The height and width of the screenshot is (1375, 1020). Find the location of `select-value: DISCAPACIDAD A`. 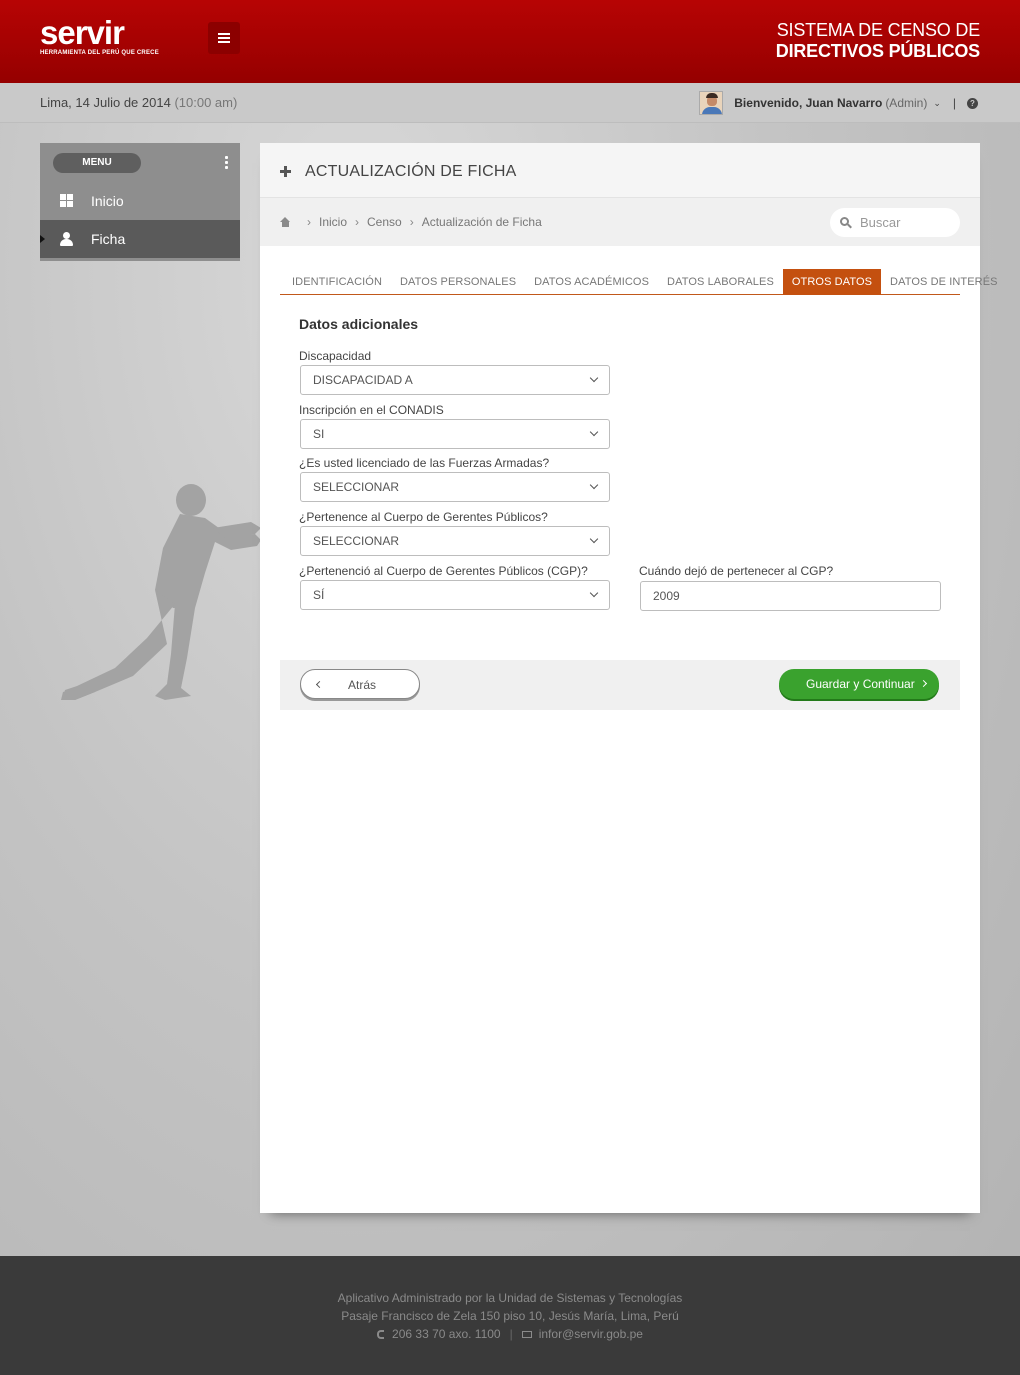

select-value: DISCAPACIDAD A is located at coordinates (363, 380).